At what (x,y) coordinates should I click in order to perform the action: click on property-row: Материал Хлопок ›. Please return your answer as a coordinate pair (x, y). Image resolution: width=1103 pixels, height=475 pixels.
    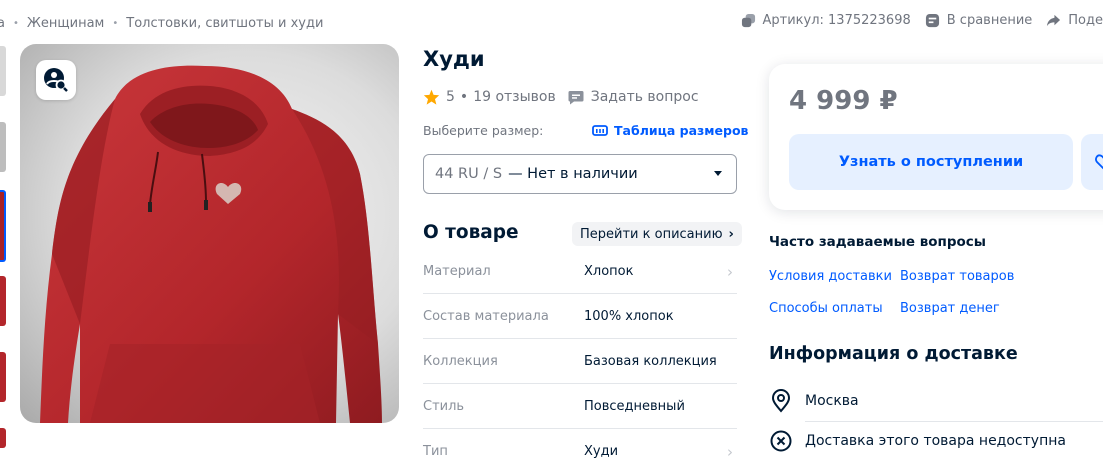
    Looking at the image, I should click on (580, 271).